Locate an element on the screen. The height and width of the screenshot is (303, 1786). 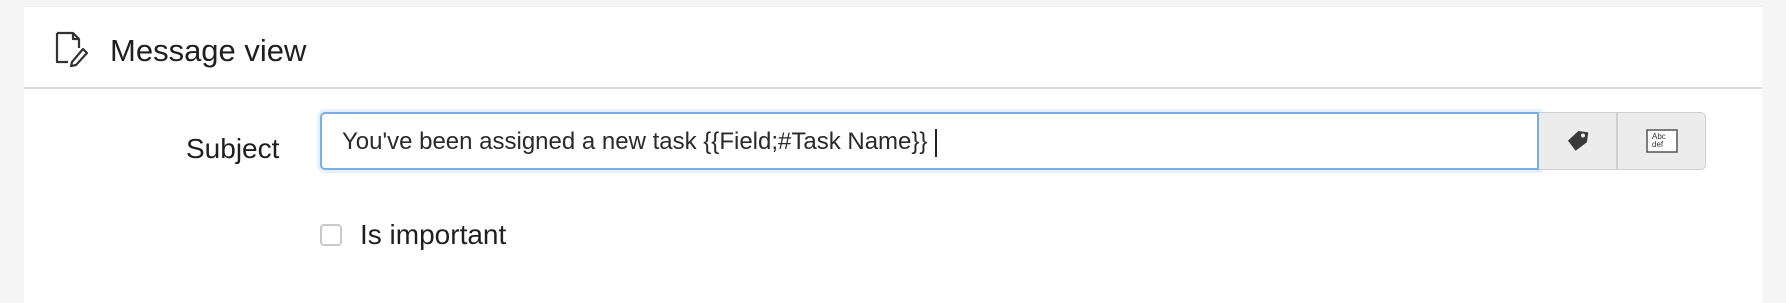
spellcheck-button: Abc def is located at coordinates (1661, 141).